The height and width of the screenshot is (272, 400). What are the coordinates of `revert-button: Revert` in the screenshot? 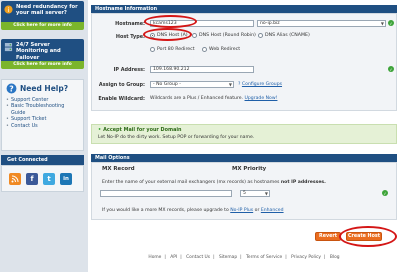 It's located at (328, 236).